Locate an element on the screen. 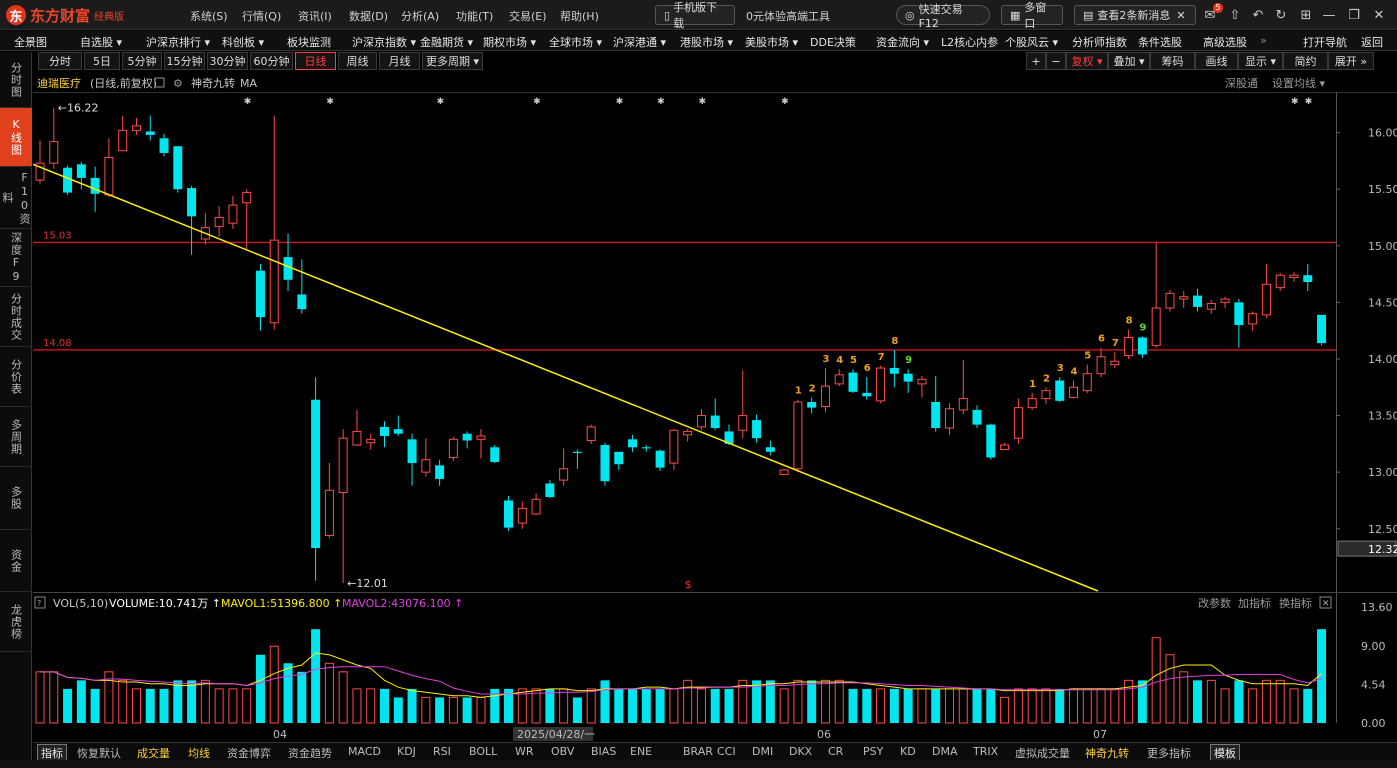  switch-indicator-link: 换指标 is located at coordinates (1295, 603).